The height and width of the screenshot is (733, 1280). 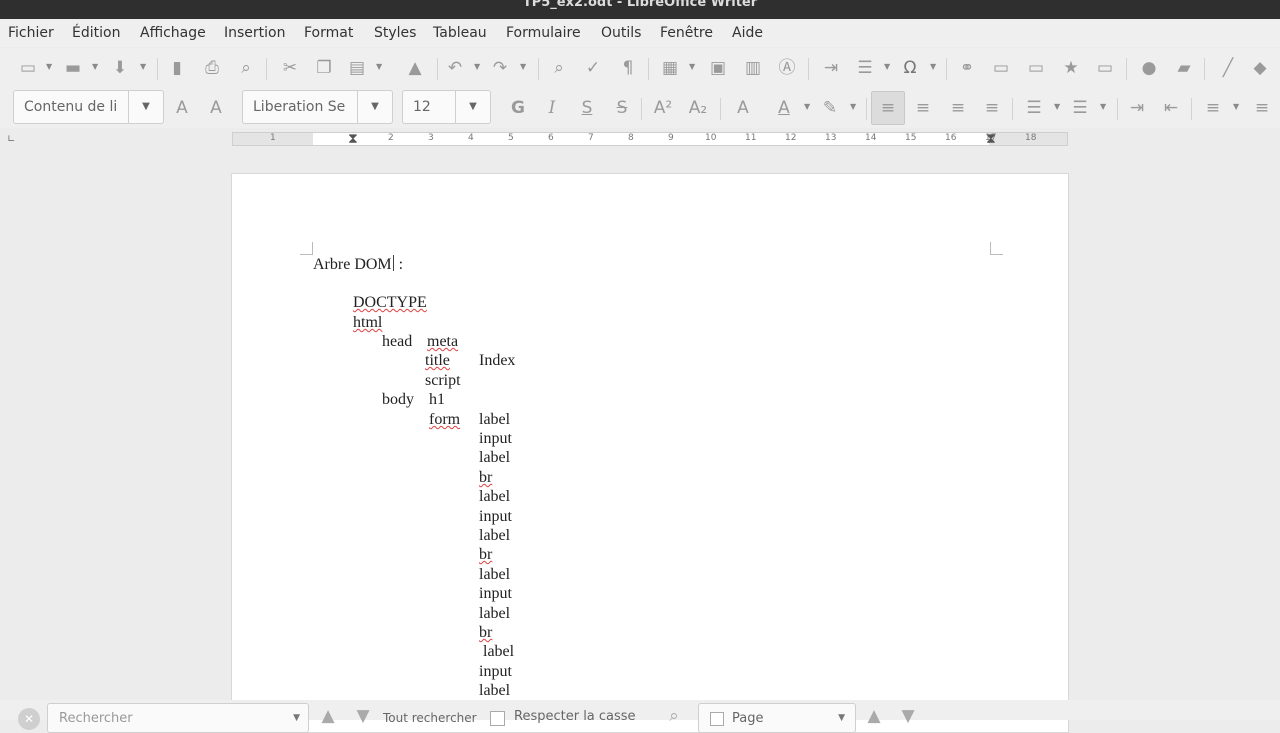 I want to click on bold-icon: G, so click(x=518, y=108).